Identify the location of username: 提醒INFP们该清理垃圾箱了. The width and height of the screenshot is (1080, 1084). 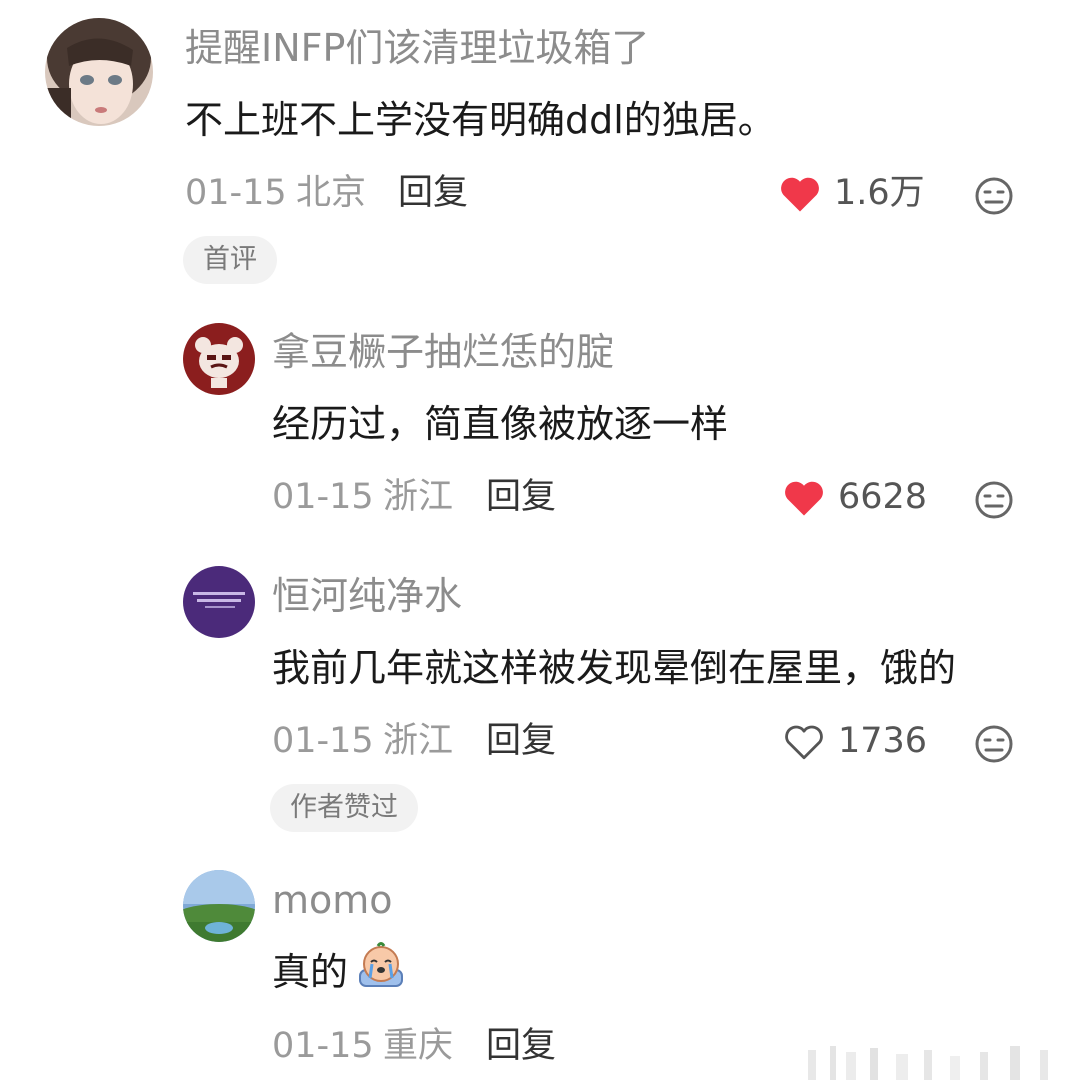
(417, 48).